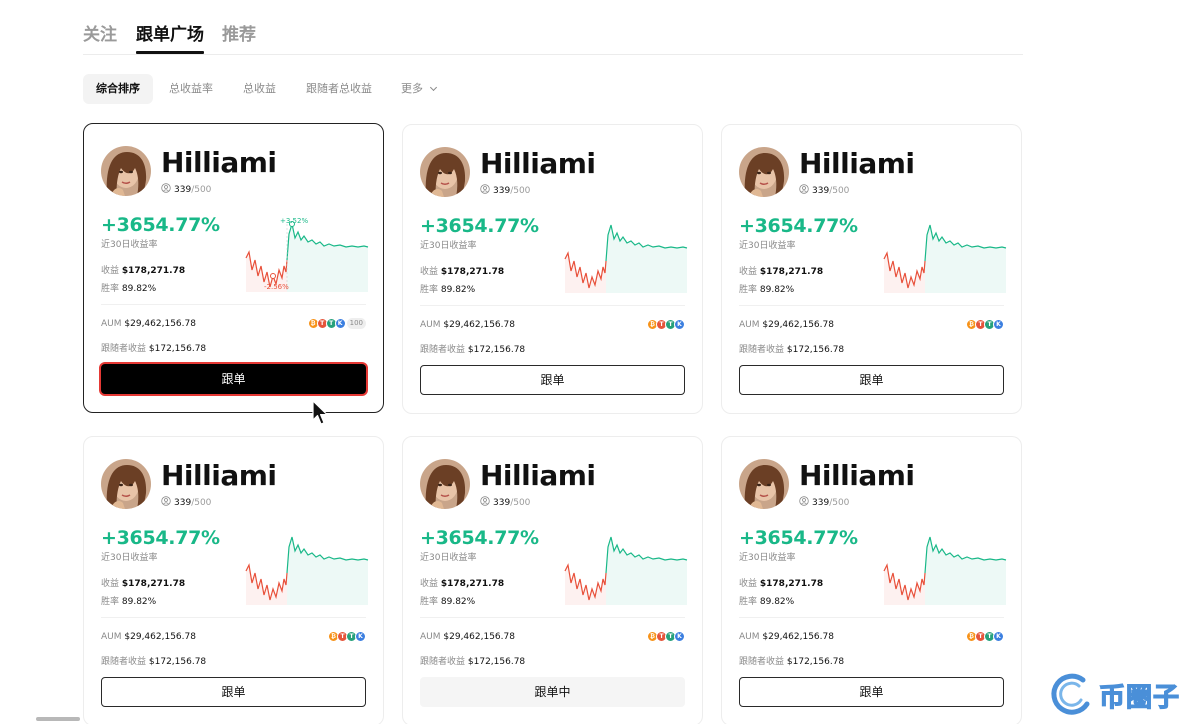 The image size is (1196, 724). Describe the element at coordinates (183, 189) in the screenshot. I see `follower-current: 339` at that location.